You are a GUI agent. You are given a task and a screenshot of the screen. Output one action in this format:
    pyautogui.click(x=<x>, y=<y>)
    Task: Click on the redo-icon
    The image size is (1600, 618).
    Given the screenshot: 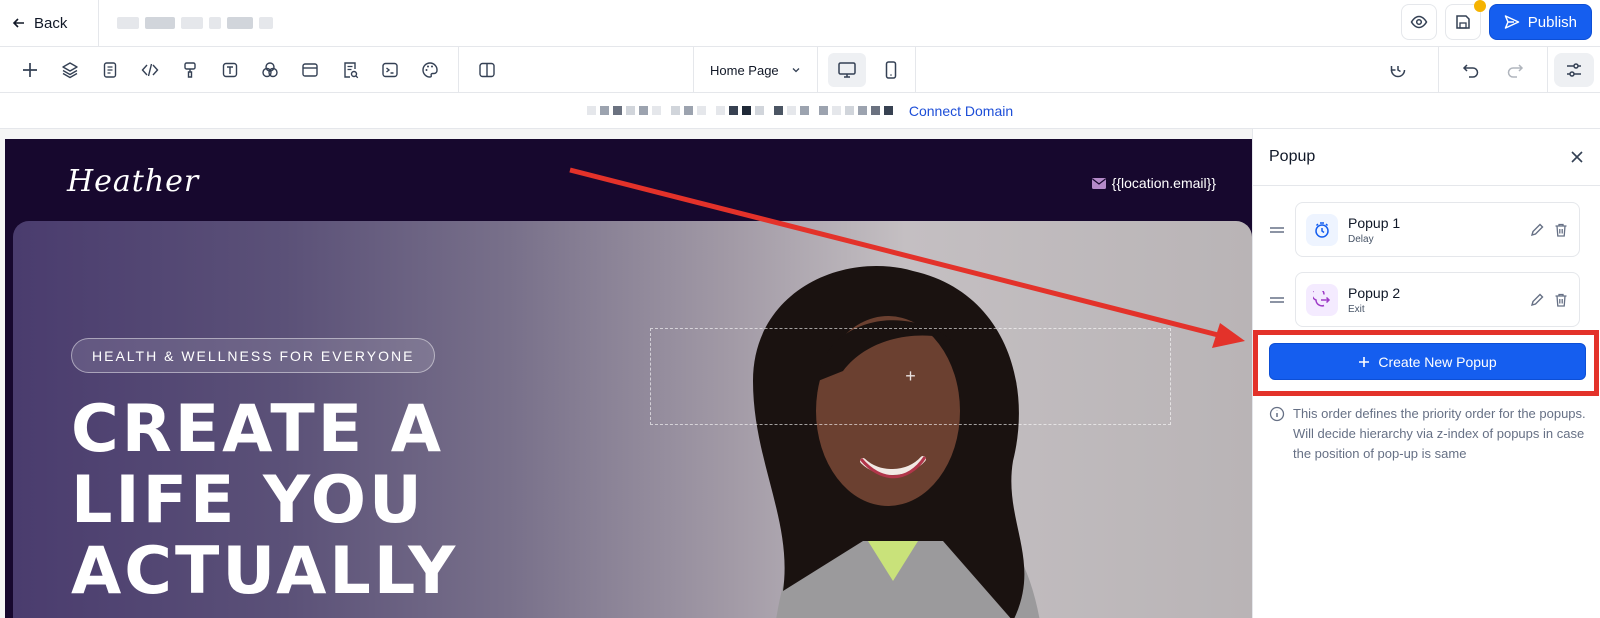 What is the action you would take?
    pyautogui.click(x=1515, y=71)
    